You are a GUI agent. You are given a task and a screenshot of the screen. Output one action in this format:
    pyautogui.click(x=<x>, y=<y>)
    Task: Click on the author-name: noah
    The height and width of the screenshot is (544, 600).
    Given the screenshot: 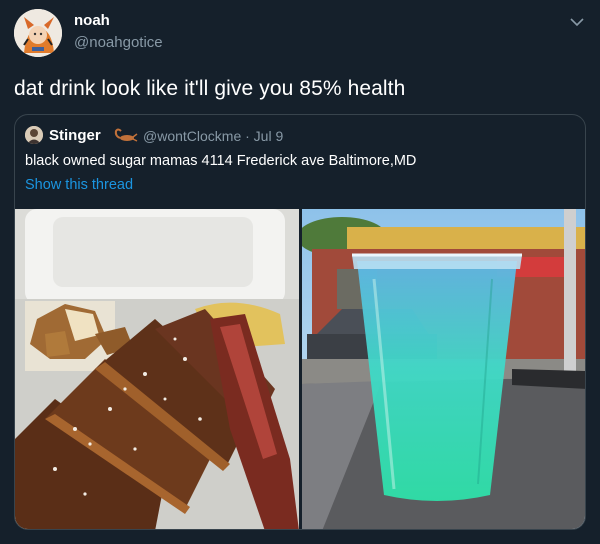 What is the action you would take?
    pyautogui.click(x=92, y=20)
    